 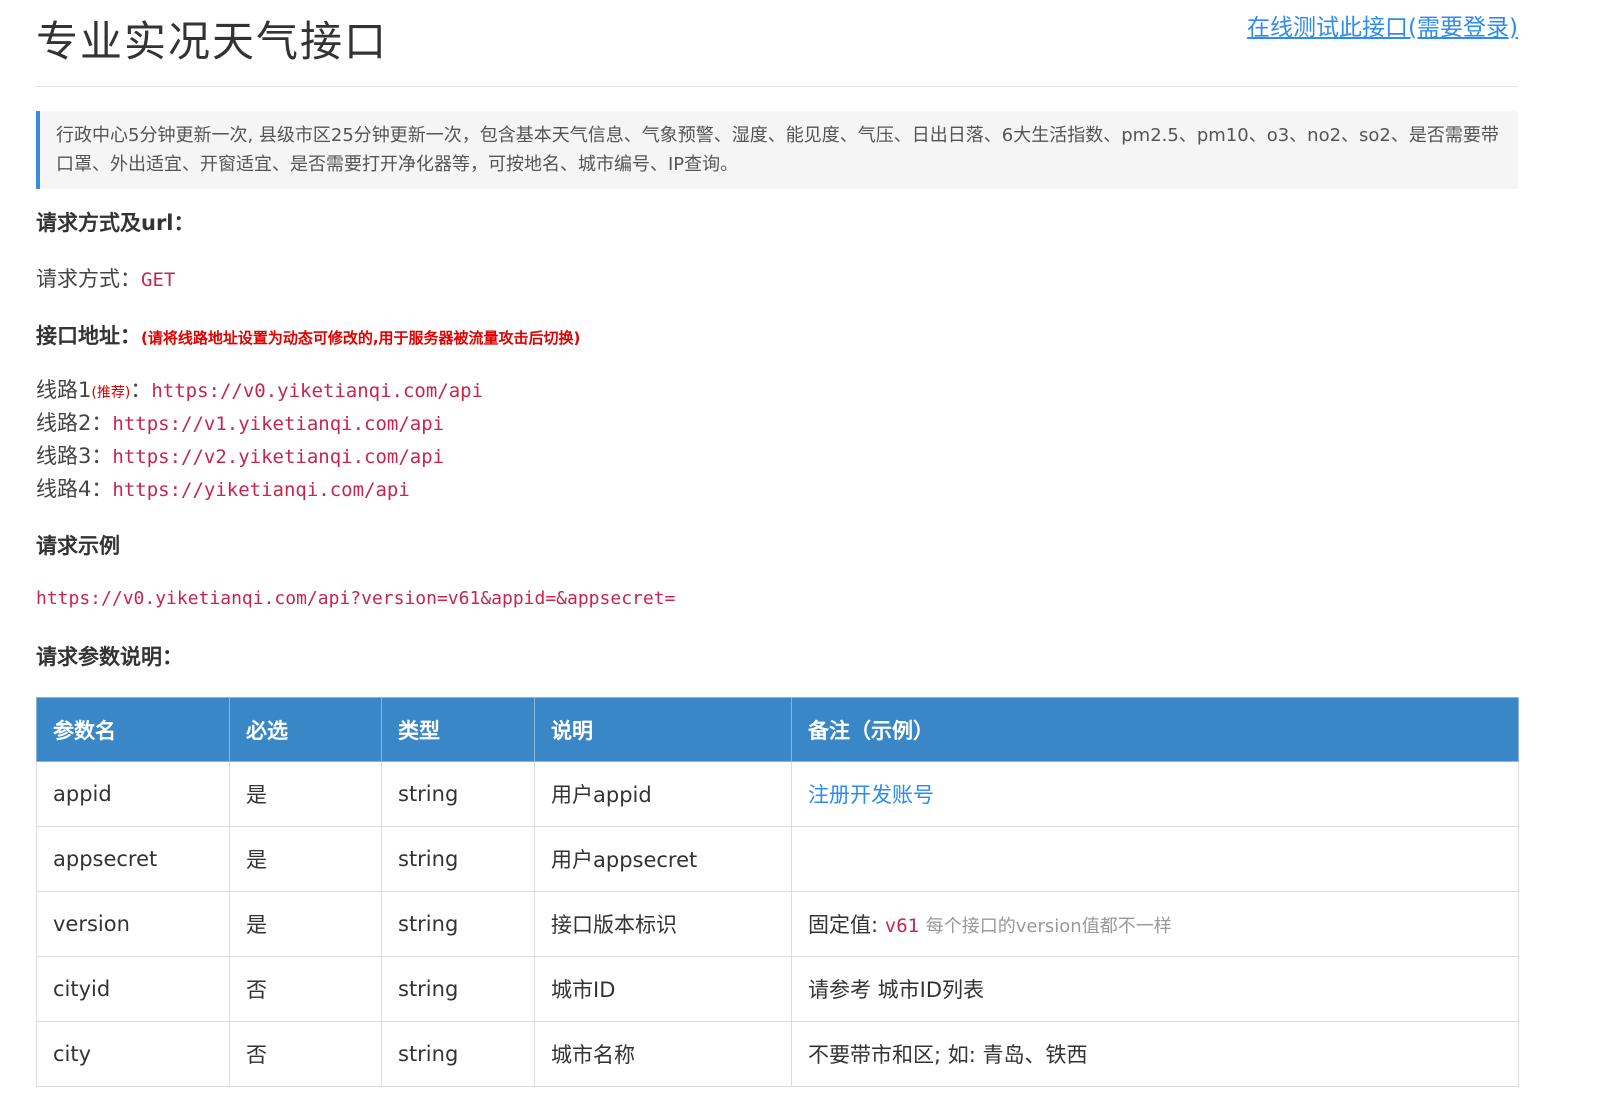 I want to click on param-name: appid, so click(x=133, y=794).